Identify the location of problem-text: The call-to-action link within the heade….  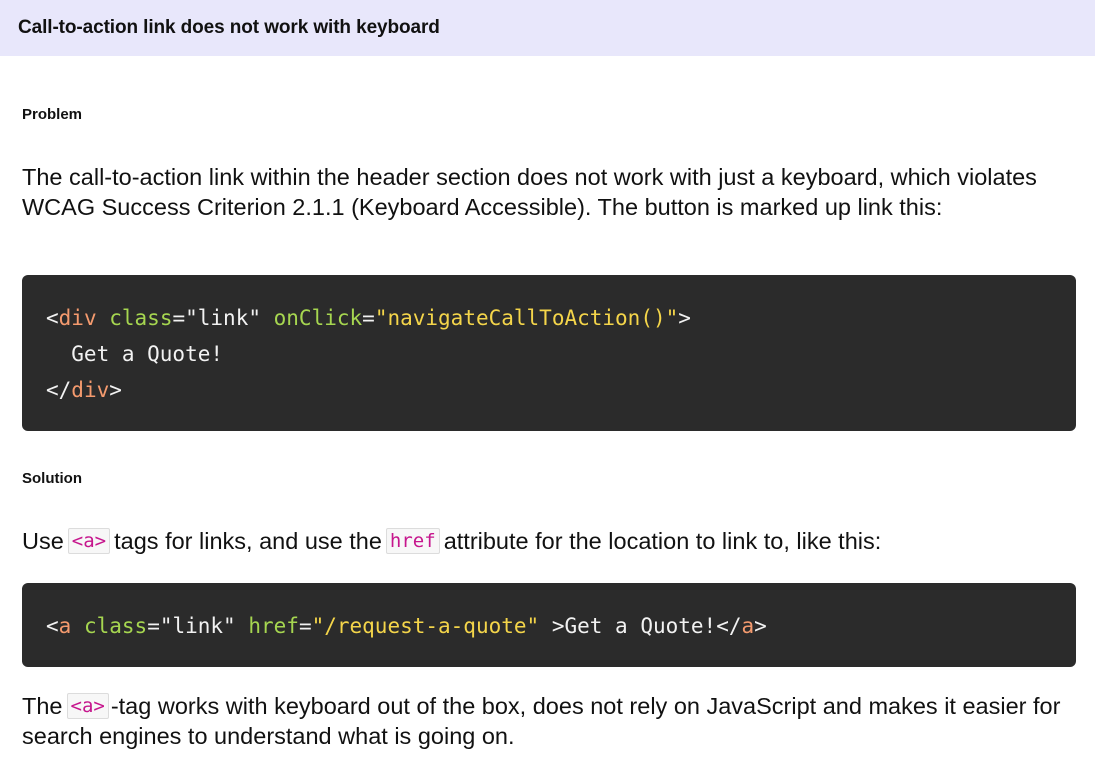
(529, 192).